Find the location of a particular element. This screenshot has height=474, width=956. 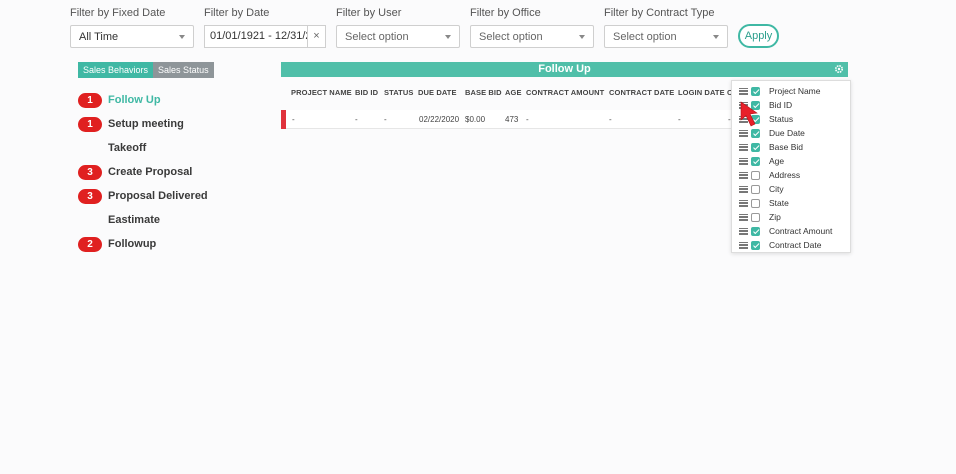

stage-label: Takeoff is located at coordinates (127, 148).